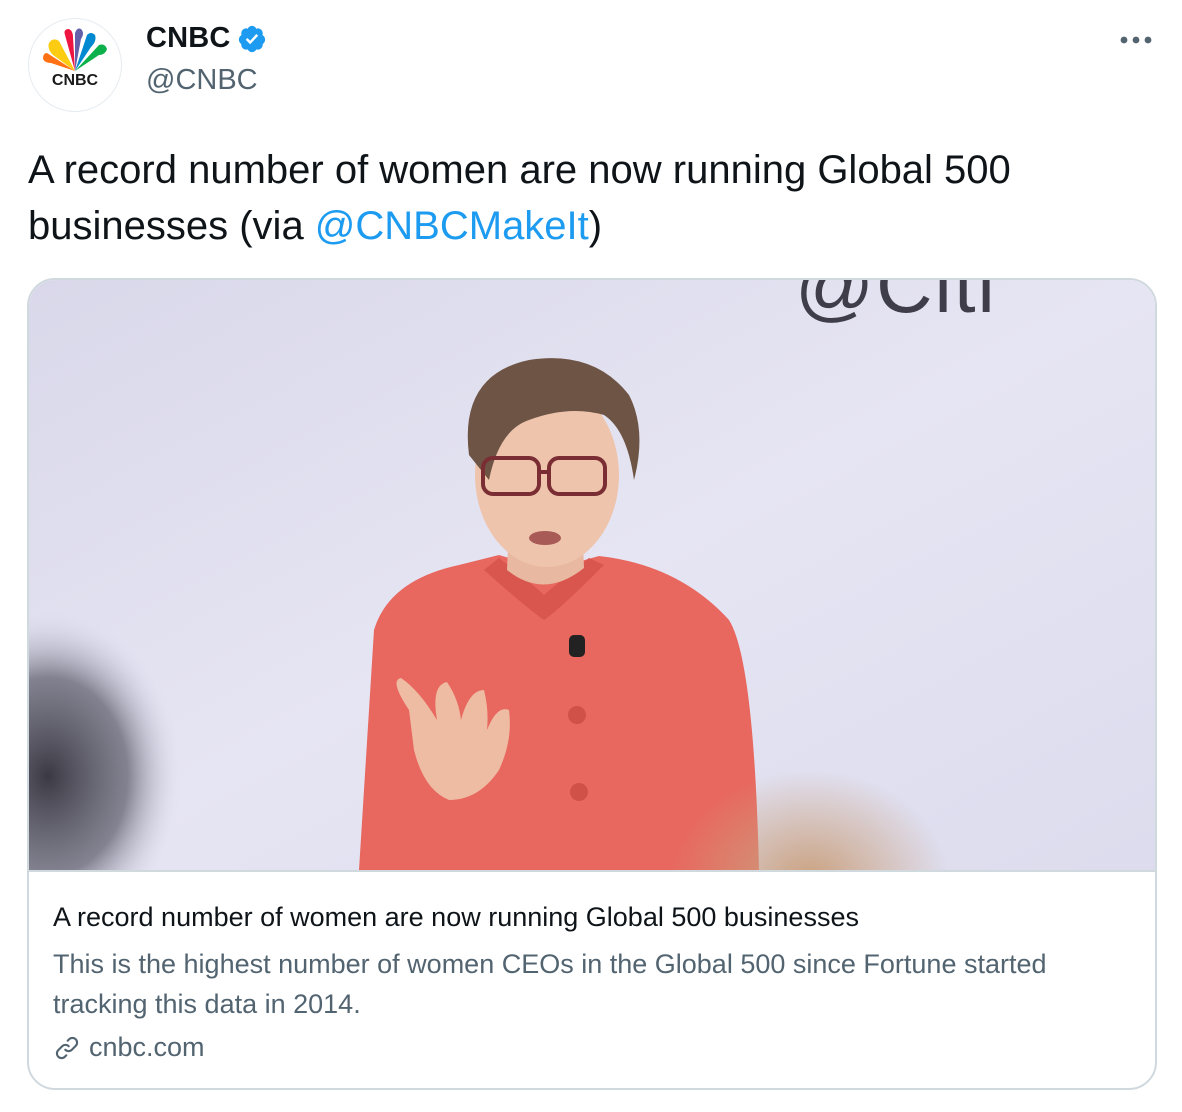 This screenshot has height=1112, width=1182. I want to click on card-domain: cnbc.com, so click(129, 1047).